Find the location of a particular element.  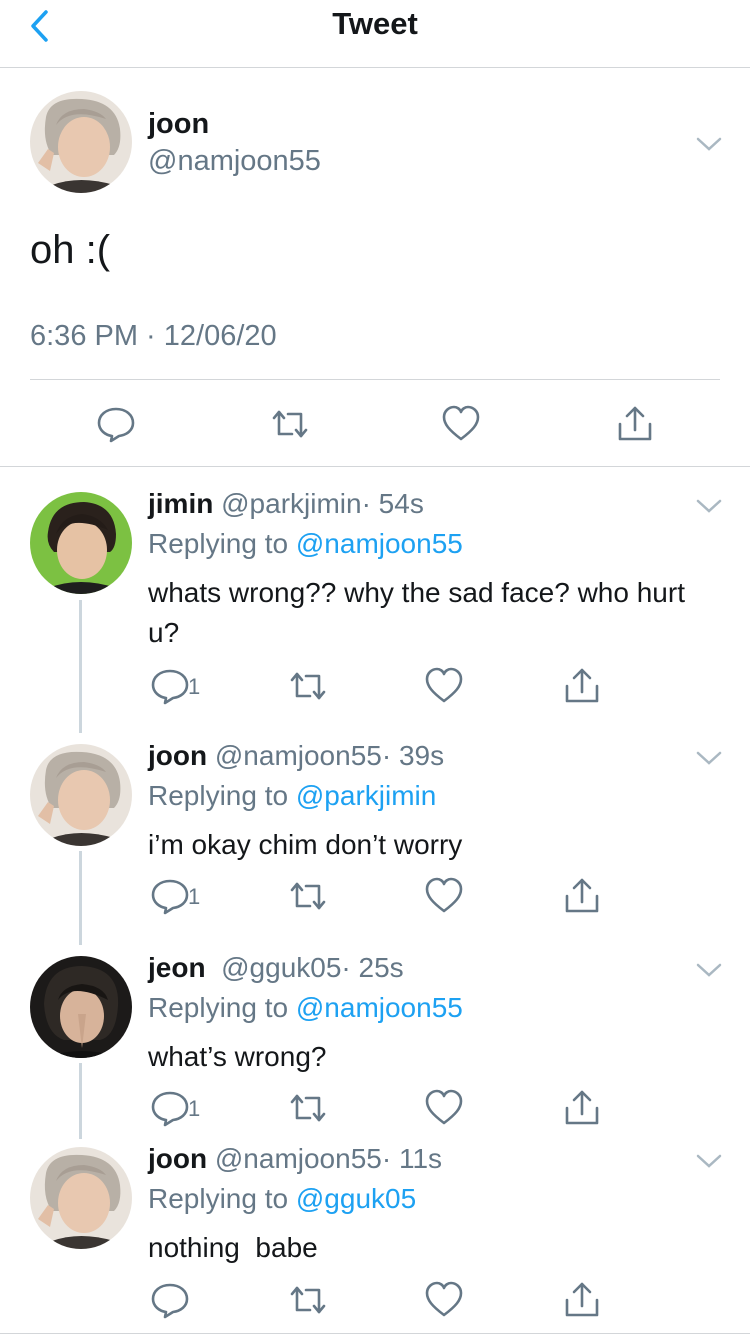

tweet-timestamp: 6:36 PM · 12/06/20 is located at coordinates (153, 336).